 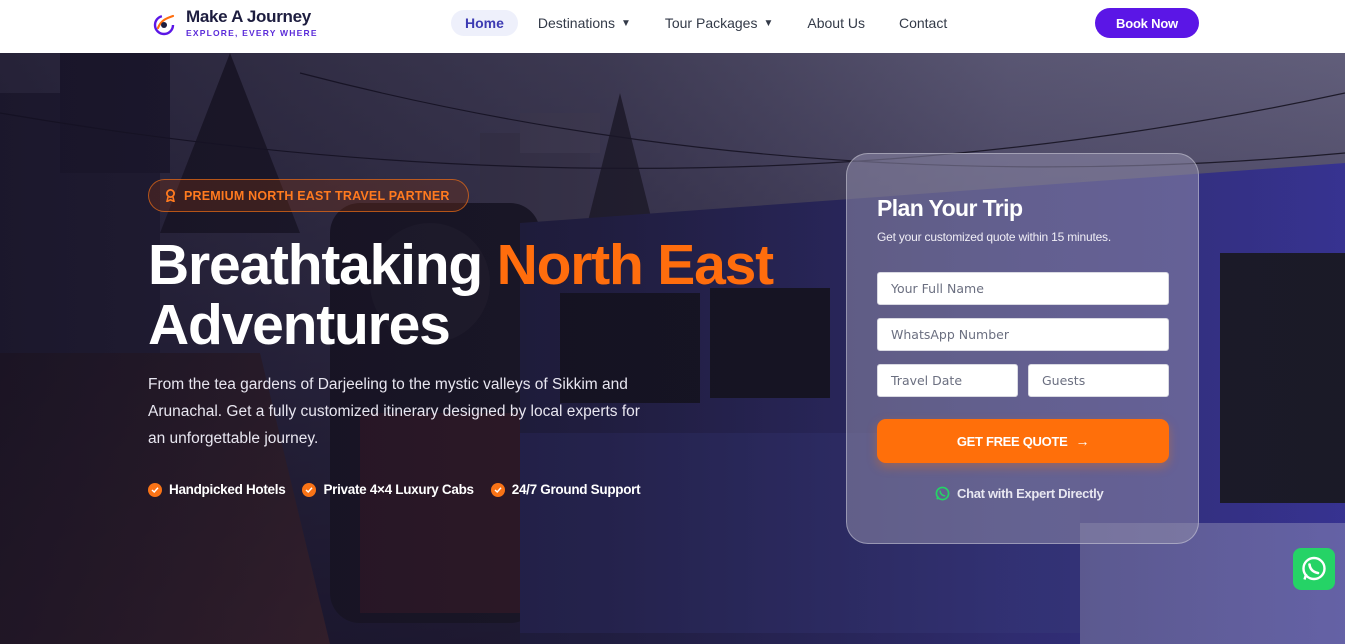 What do you see at coordinates (1023, 334) in the screenshot?
I see `whatsapp-number-input: WhatsApp Number` at bounding box center [1023, 334].